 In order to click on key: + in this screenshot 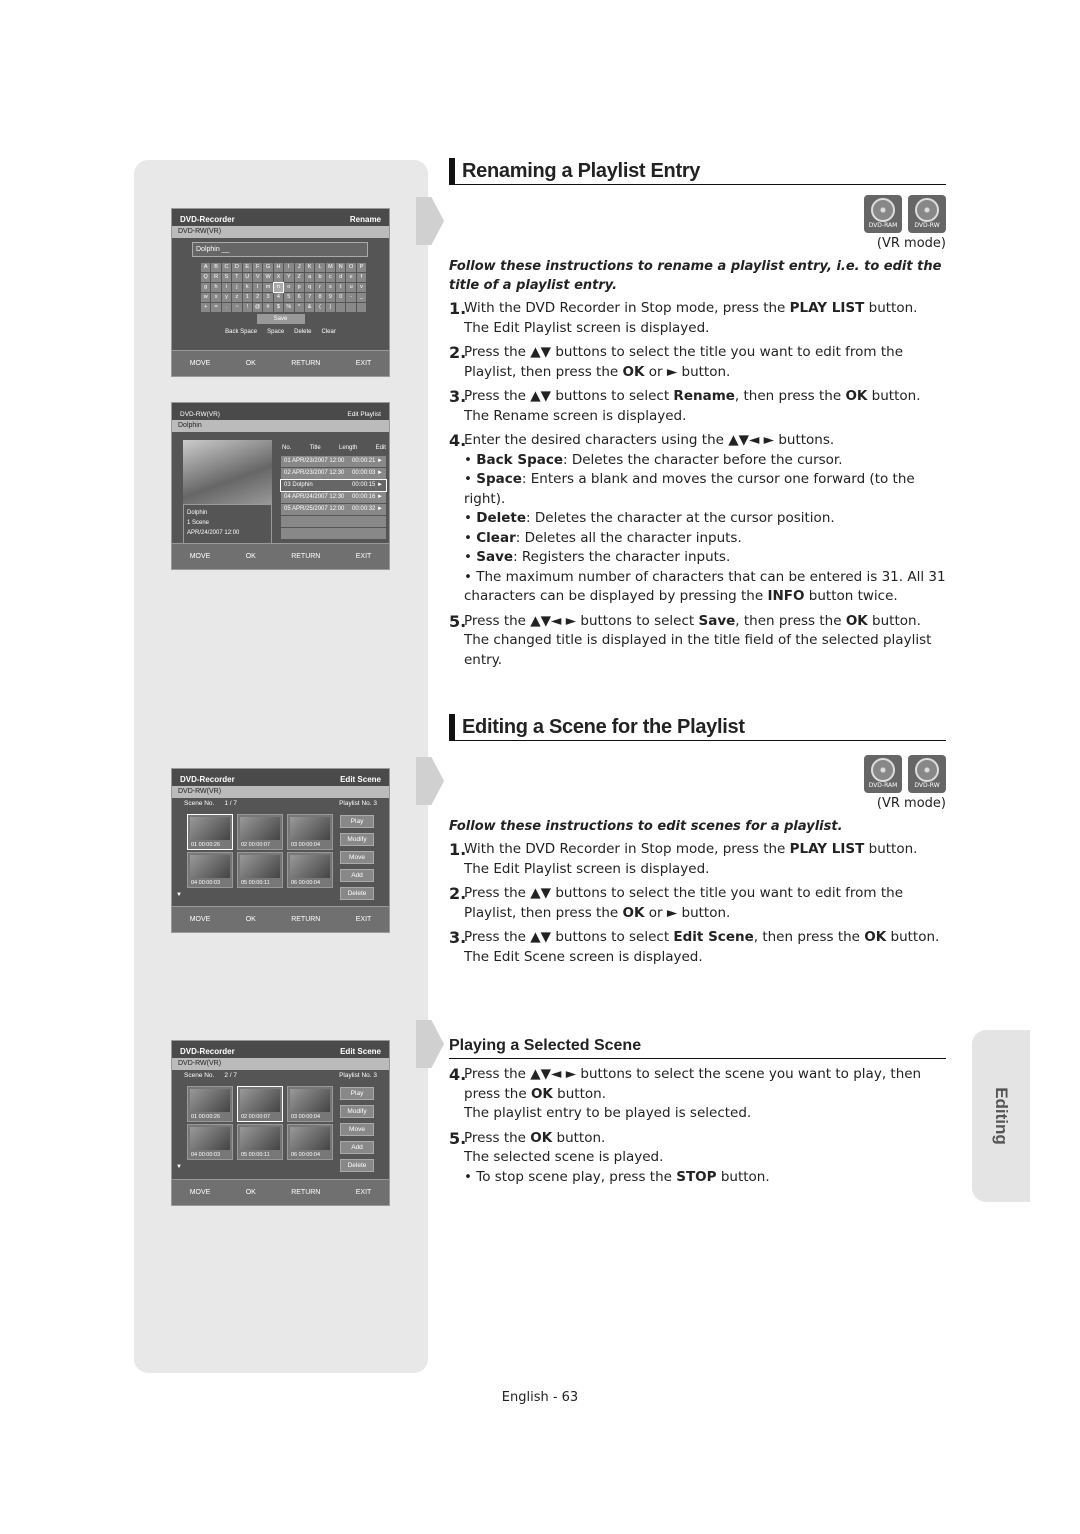, I will do `click(206, 307)`.